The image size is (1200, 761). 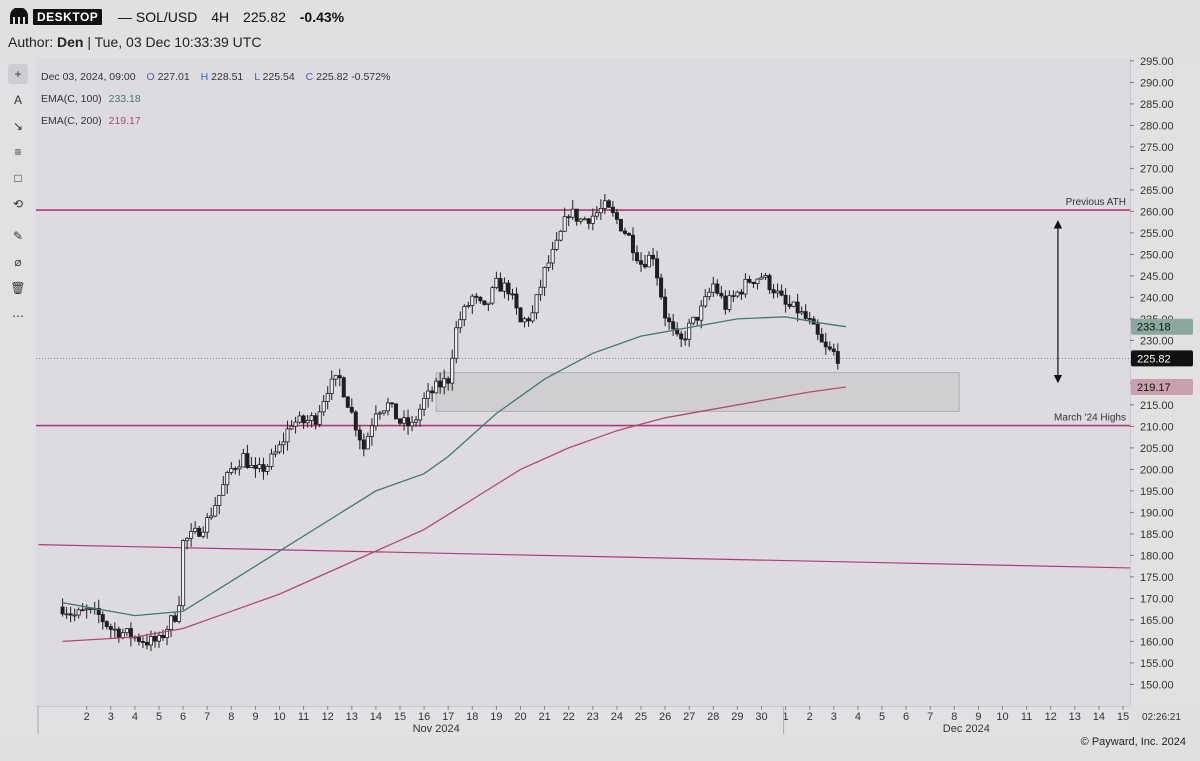 I want to click on low-label: L, so click(x=257, y=77).